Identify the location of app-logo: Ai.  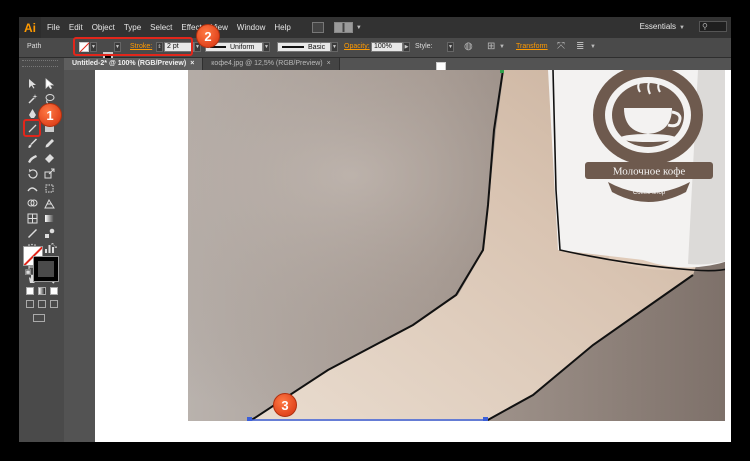
(30, 27).